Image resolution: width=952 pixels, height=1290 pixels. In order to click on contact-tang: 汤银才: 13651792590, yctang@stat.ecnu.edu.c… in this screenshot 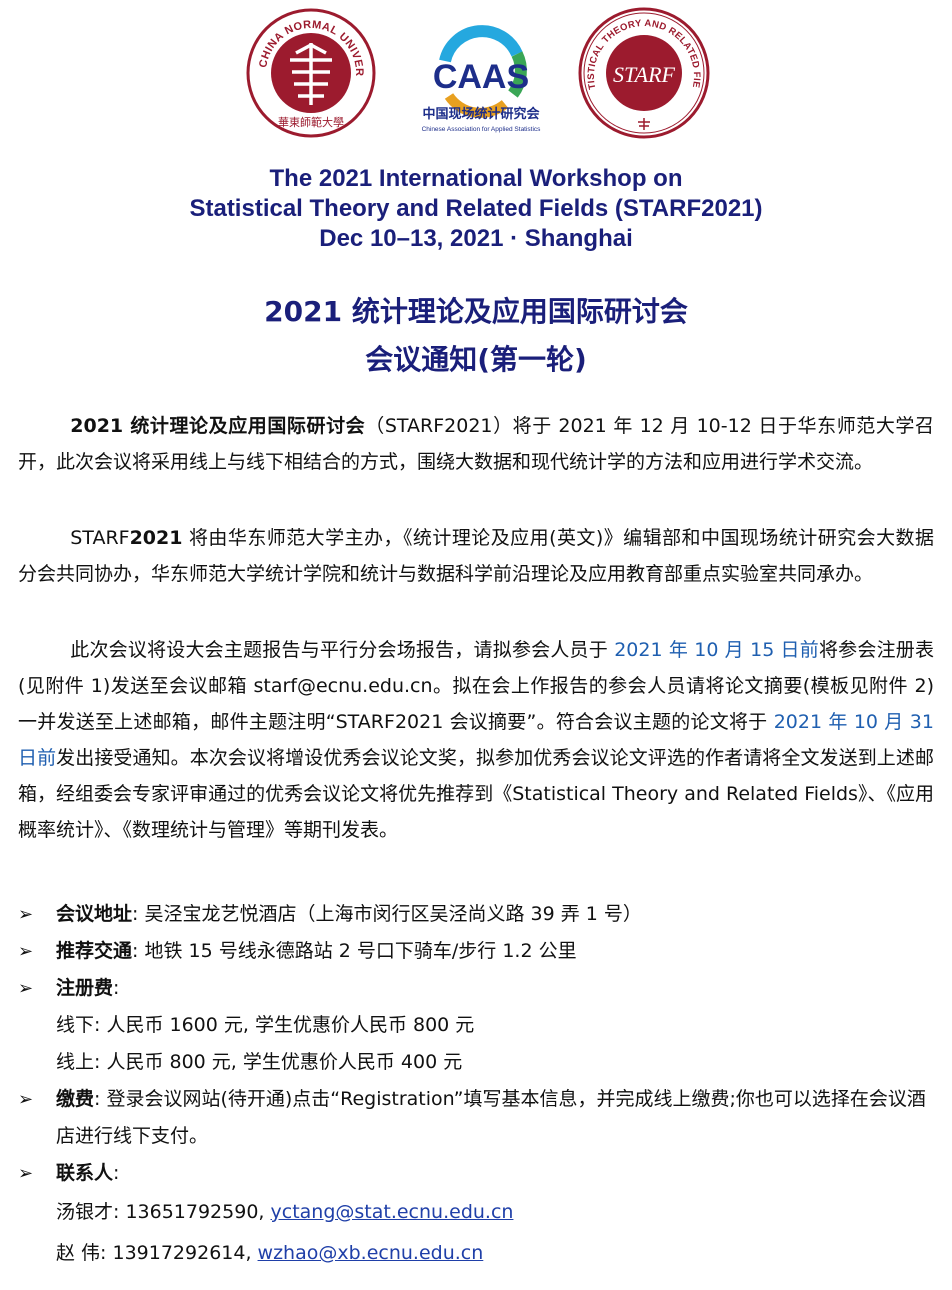, I will do `click(476, 1212)`.